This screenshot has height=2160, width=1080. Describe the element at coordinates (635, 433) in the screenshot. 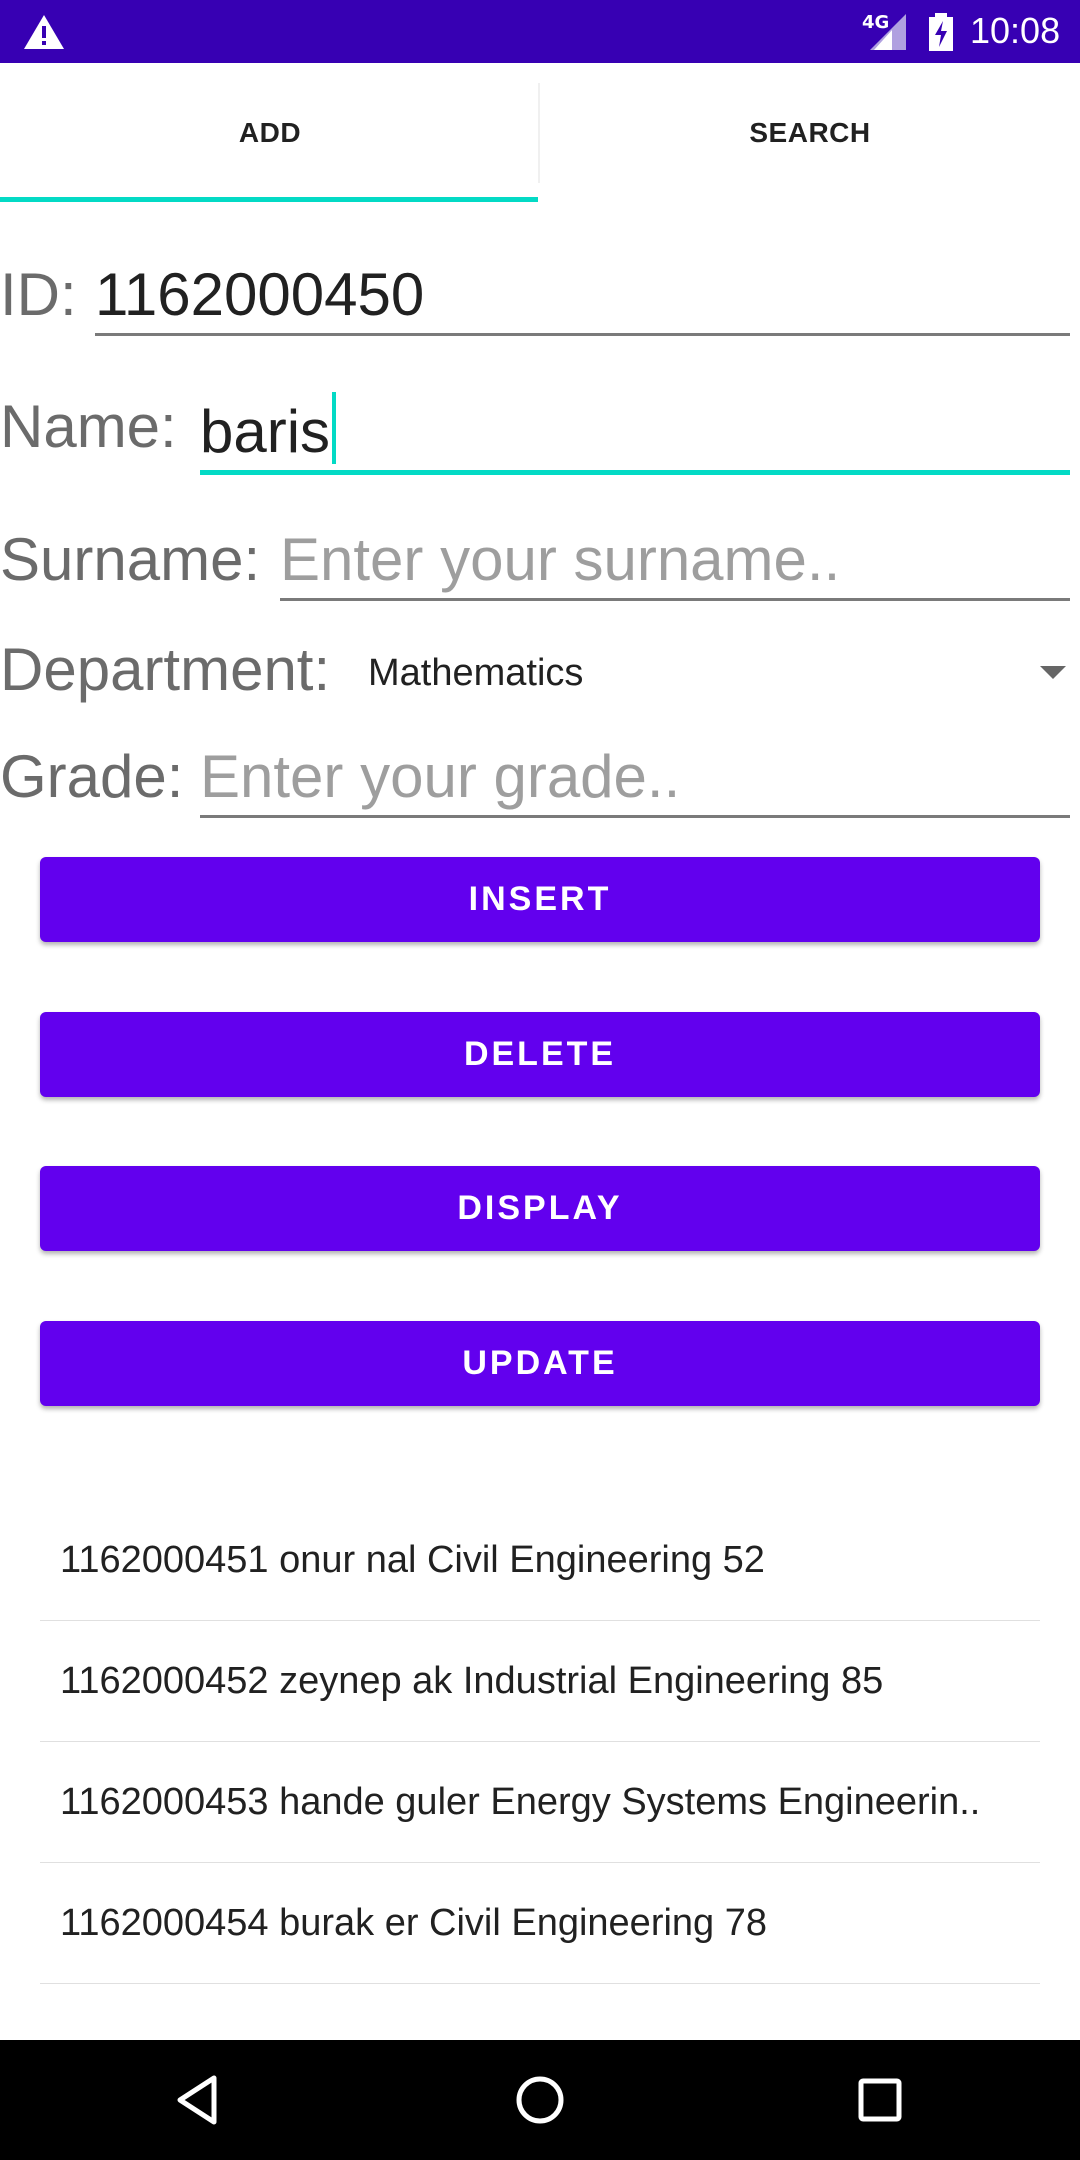

I see `name-field: baris` at that location.